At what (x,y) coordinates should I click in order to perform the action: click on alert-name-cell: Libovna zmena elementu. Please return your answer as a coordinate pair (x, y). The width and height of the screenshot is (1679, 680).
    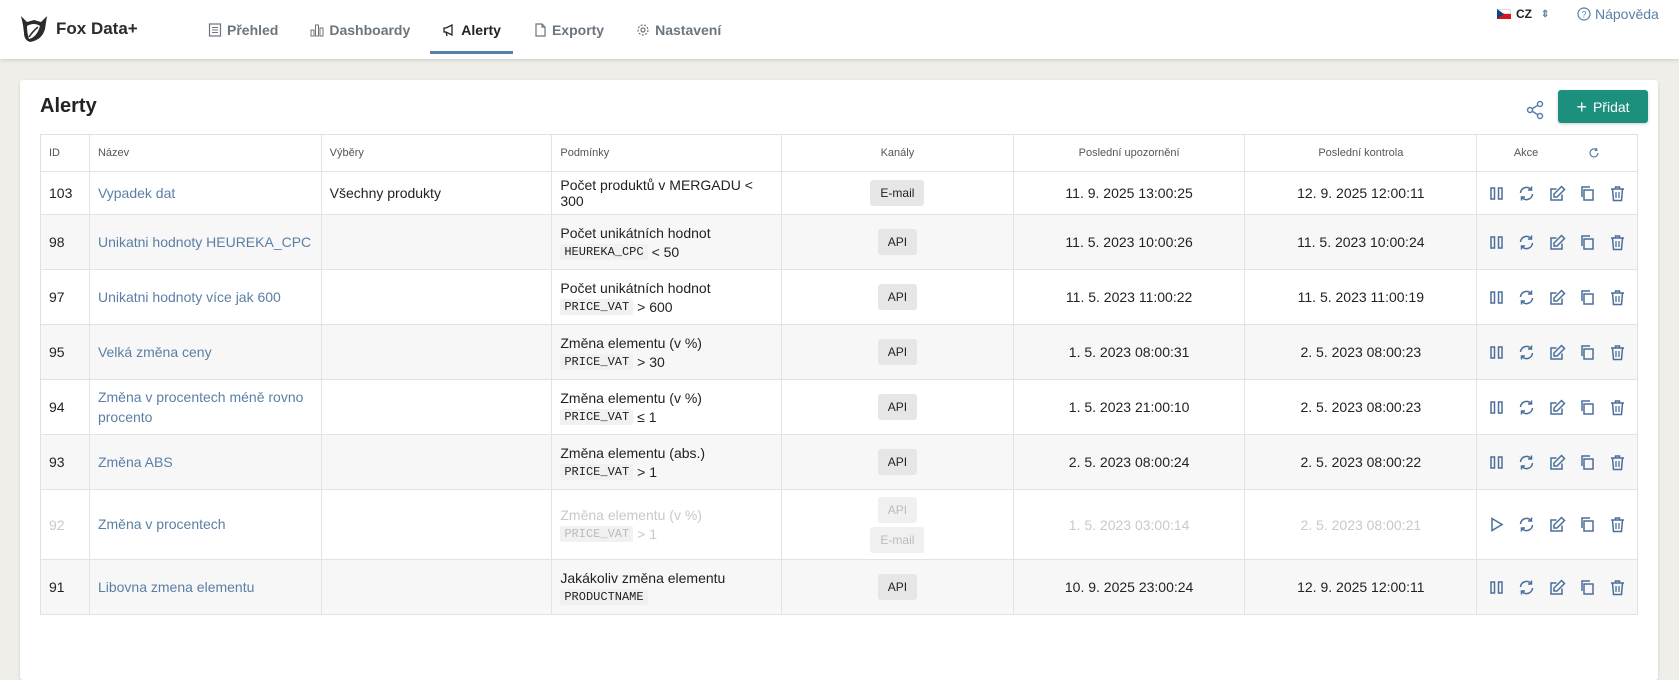
    Looking at the image, I should click on (206, 587).